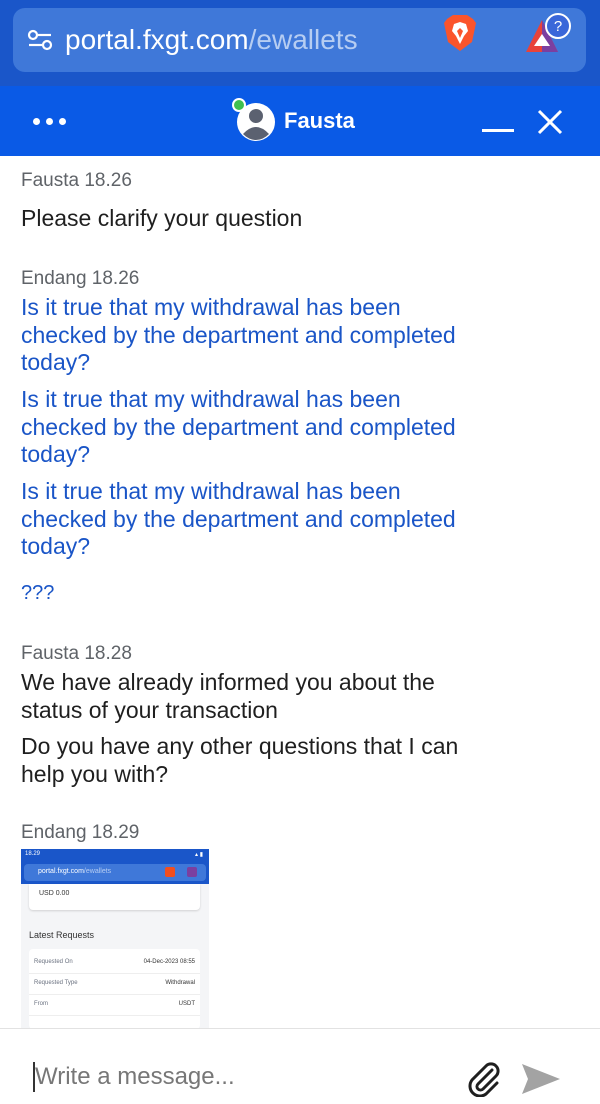 This screenshot has height=1104, width=600. Describe the element at coordinates (186, 1004) in the screenshot. I see `table-value: USDT` at that location.